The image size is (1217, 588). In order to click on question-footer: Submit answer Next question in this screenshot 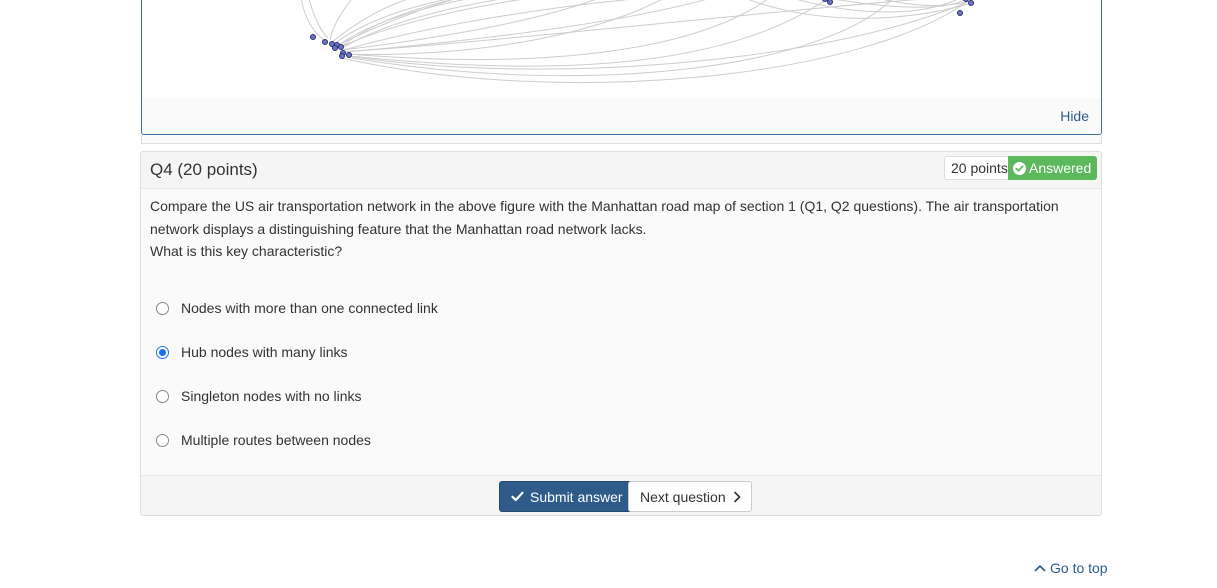, I will do `click(621, 495)`.